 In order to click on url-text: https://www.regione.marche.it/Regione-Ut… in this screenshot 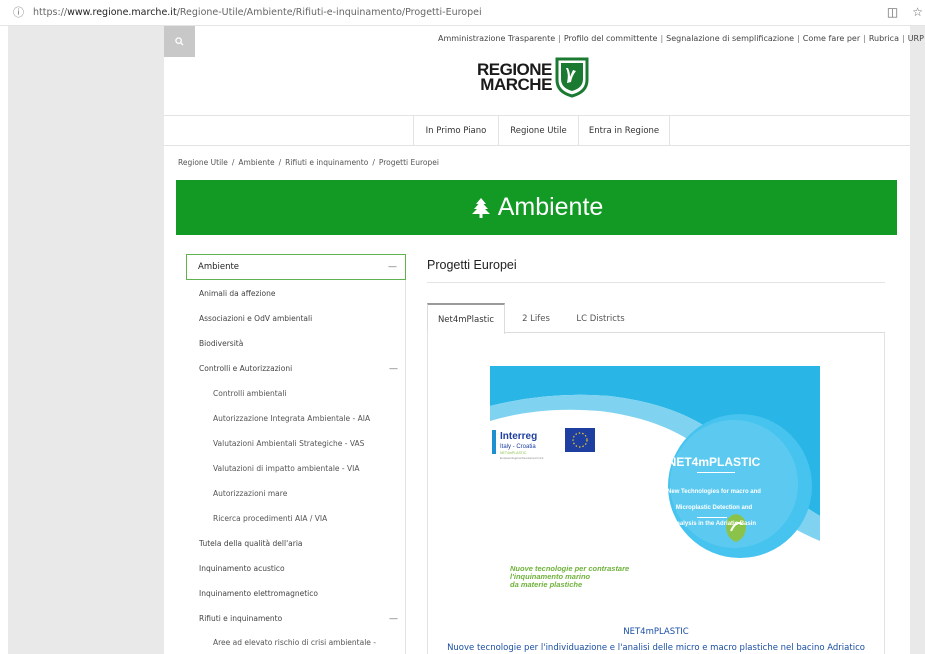, I will do `click(257, 12)`.